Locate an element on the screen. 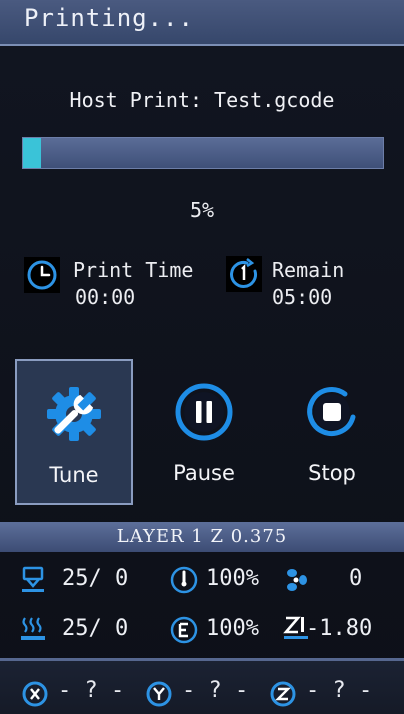 The width and height of the screenshot is (404, 714). x-axis-icon is located at coordinates (35, 694).